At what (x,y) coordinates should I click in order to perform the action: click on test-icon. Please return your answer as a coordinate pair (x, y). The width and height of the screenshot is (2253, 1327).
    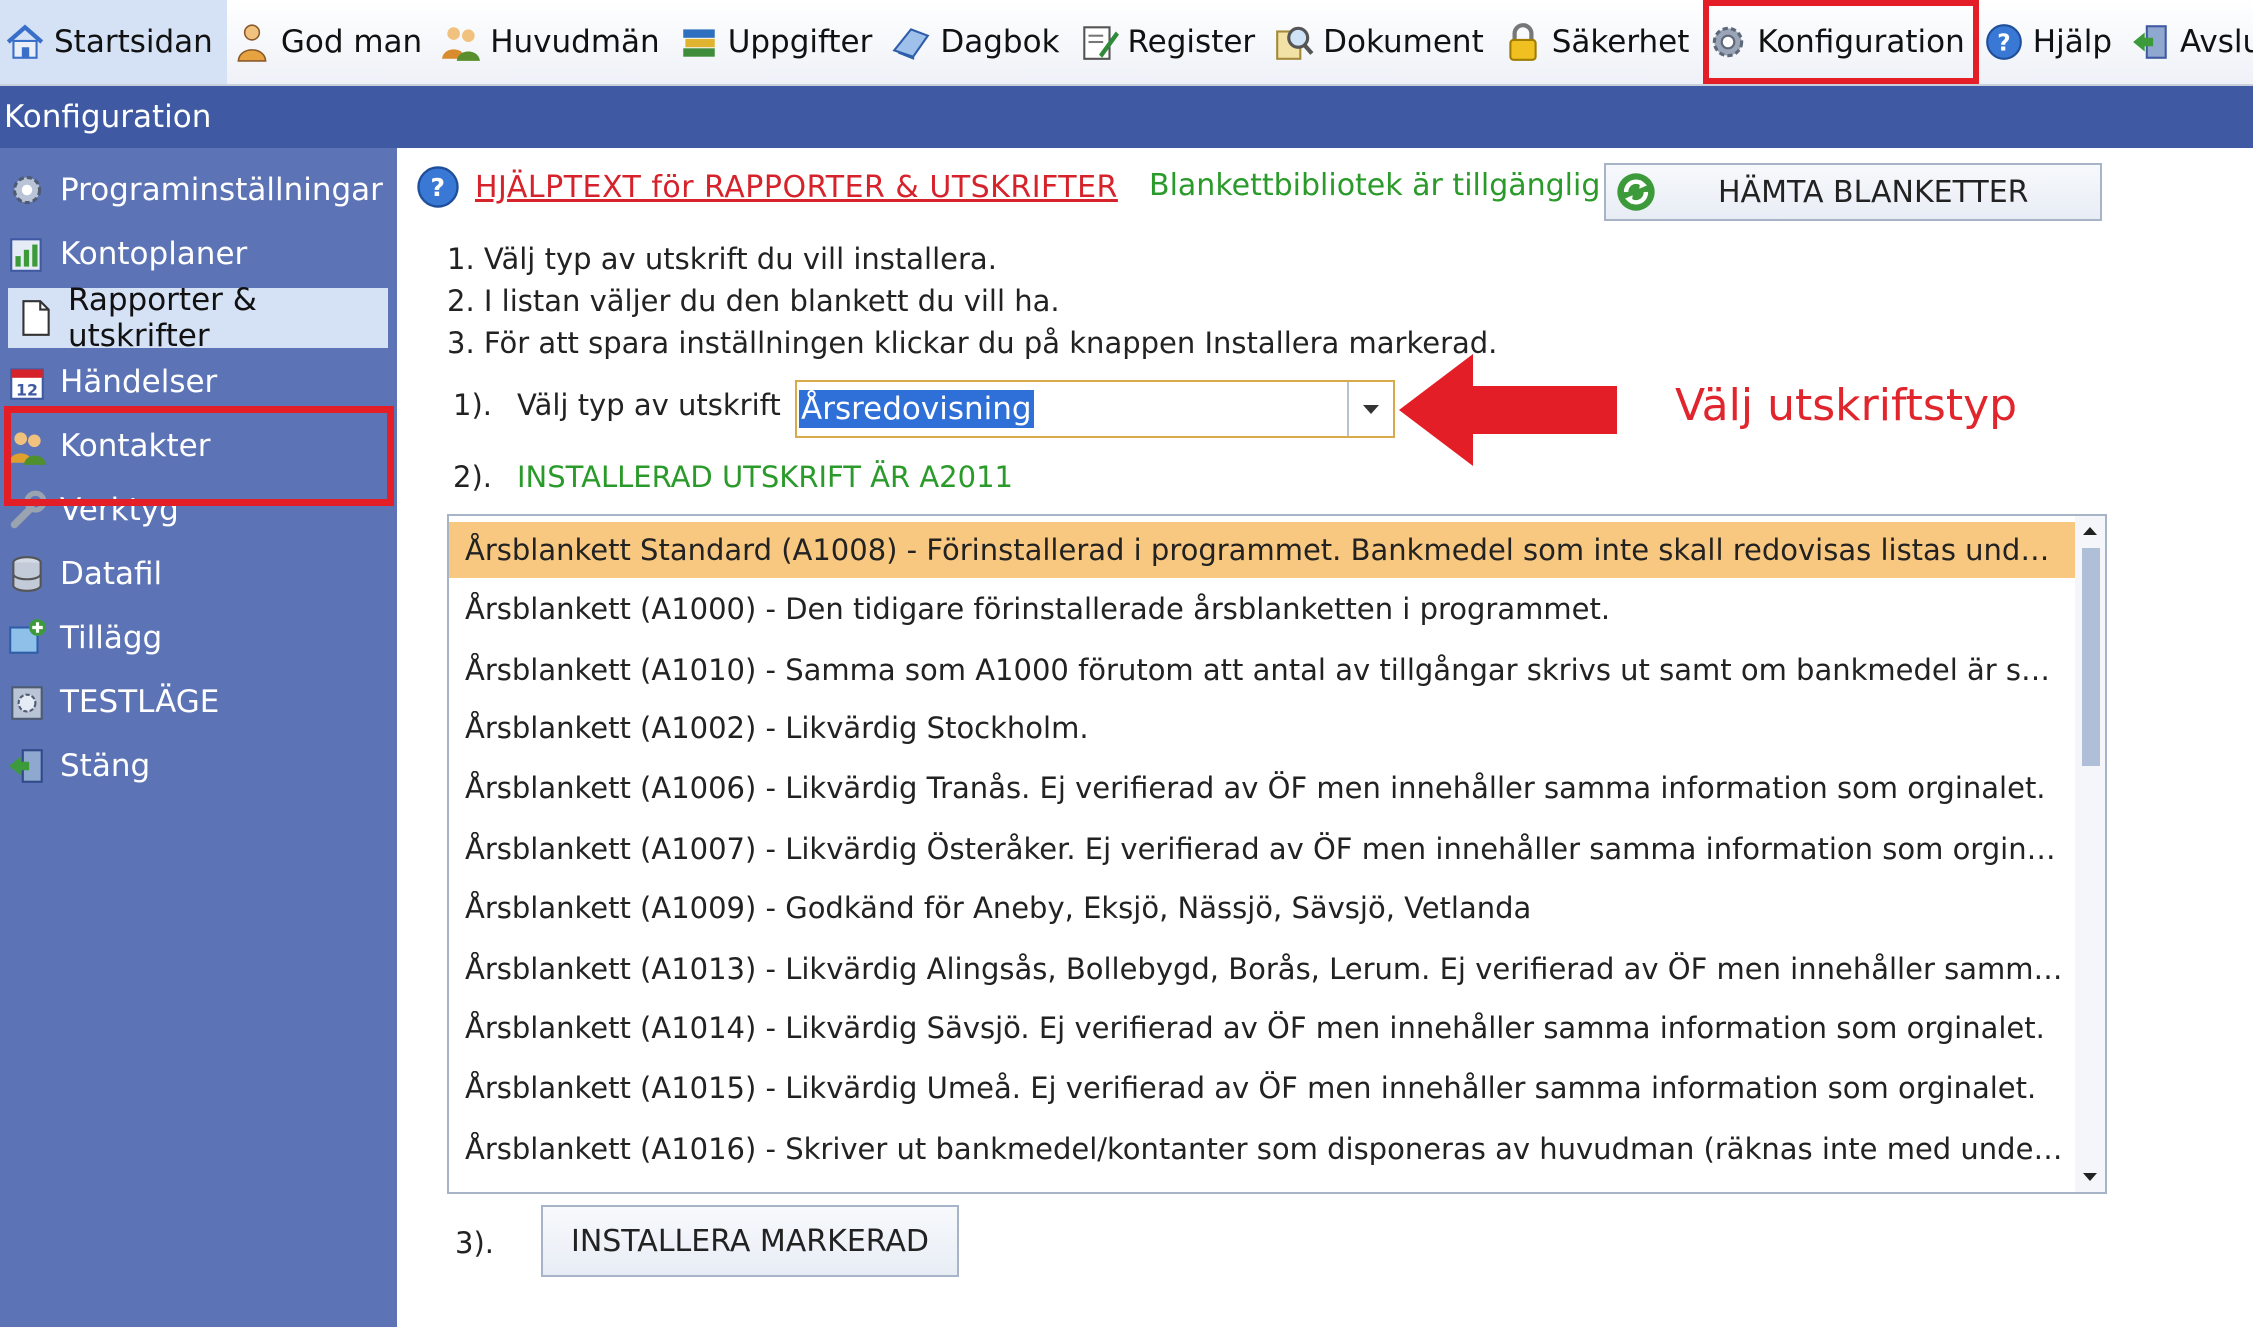
    Looking at the image, I should click on (27, 703).